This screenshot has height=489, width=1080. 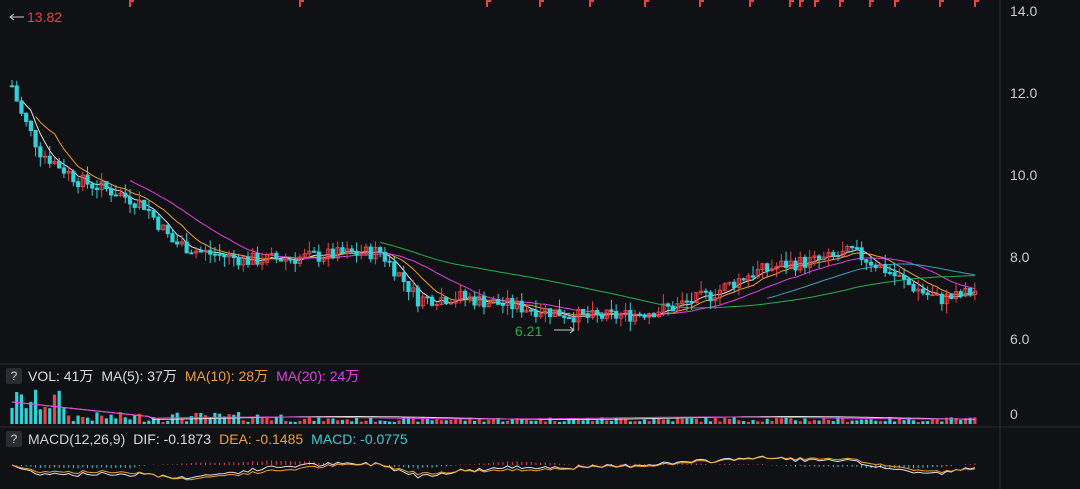 I want to click on macd-help-button: ?, so click(x=14, y=439).